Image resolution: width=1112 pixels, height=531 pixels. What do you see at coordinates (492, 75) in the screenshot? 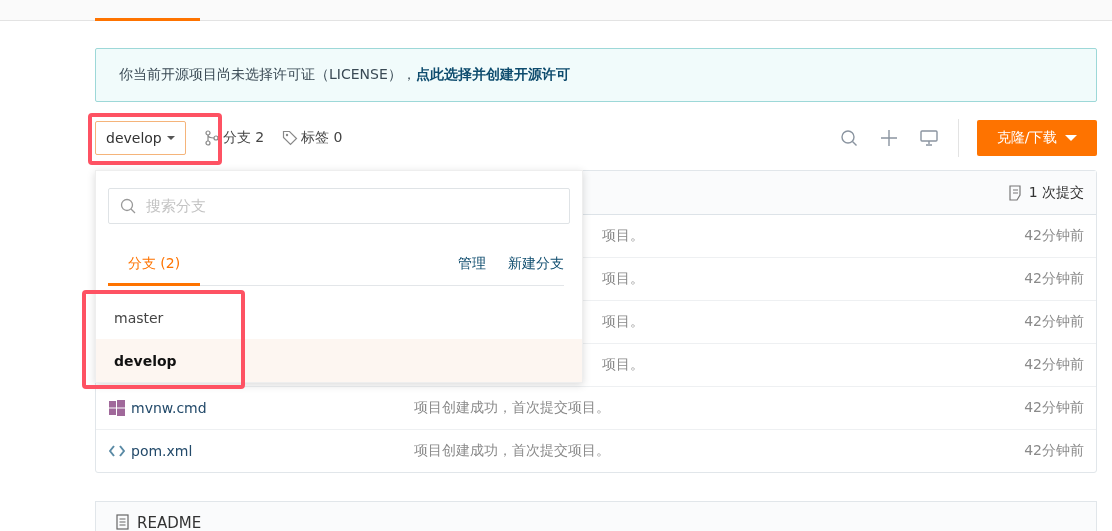
I see `create-license-link: 点此选择并创建开源许可` at bounding box center [492, 75].